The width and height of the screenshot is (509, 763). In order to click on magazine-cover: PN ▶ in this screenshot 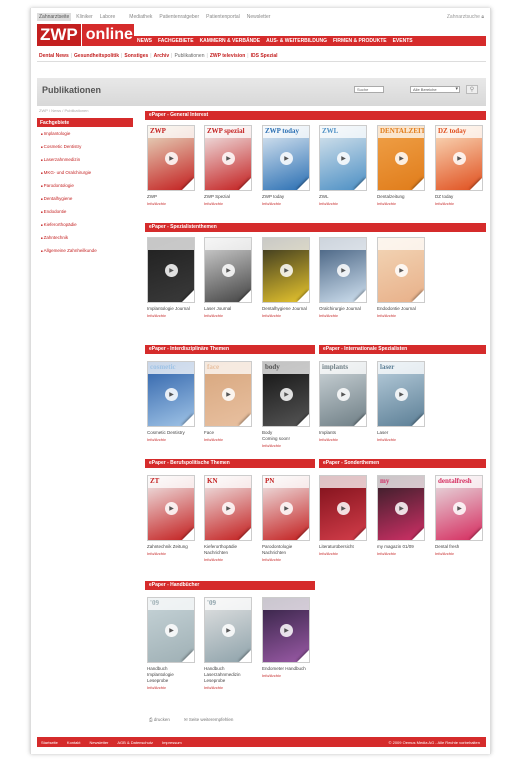, I will do `click(286, 508)`.